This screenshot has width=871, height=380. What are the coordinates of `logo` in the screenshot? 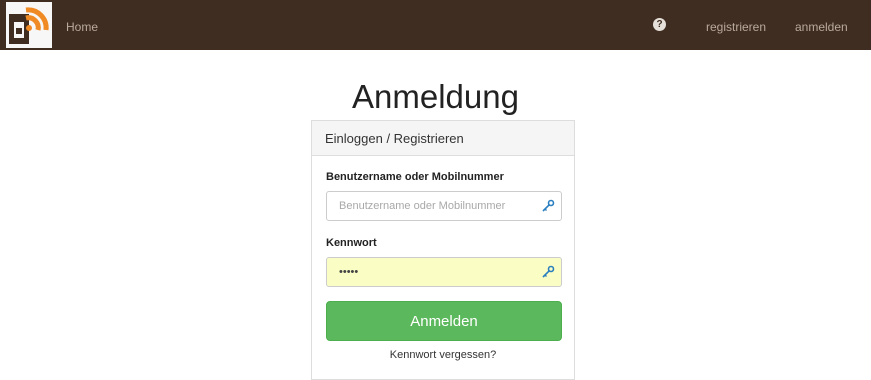 It's located at (29, 25).